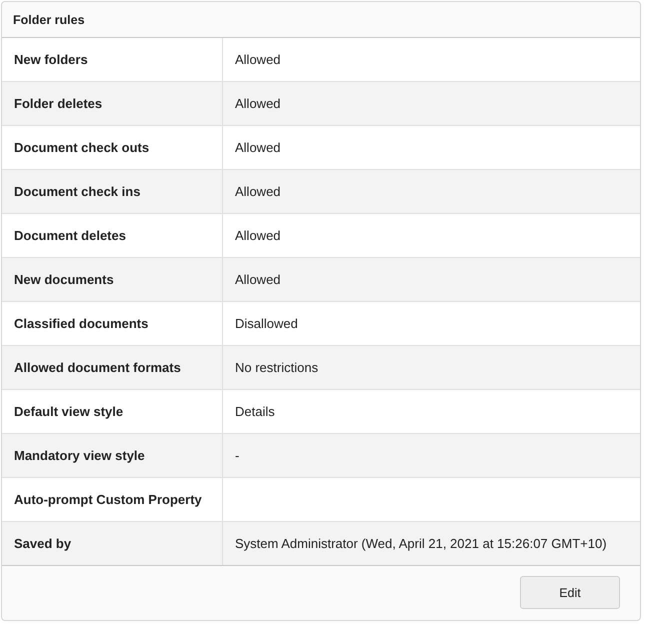 The width and height of the screenshot is (645, 624). What do you see at coordinates (112, 147) in the screenshot?
I see `row-label: Document check outs` at bounding box center [112, 147].